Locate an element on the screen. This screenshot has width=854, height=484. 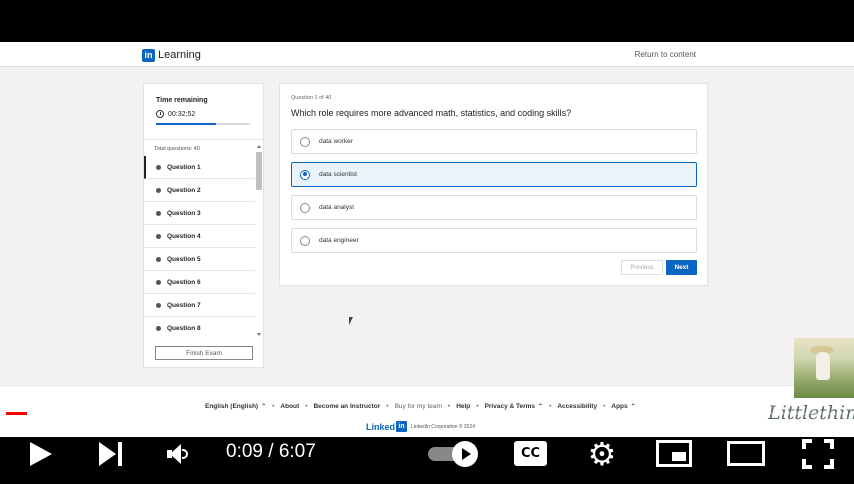
time-progress-bar is located at coordinates (203, 124).